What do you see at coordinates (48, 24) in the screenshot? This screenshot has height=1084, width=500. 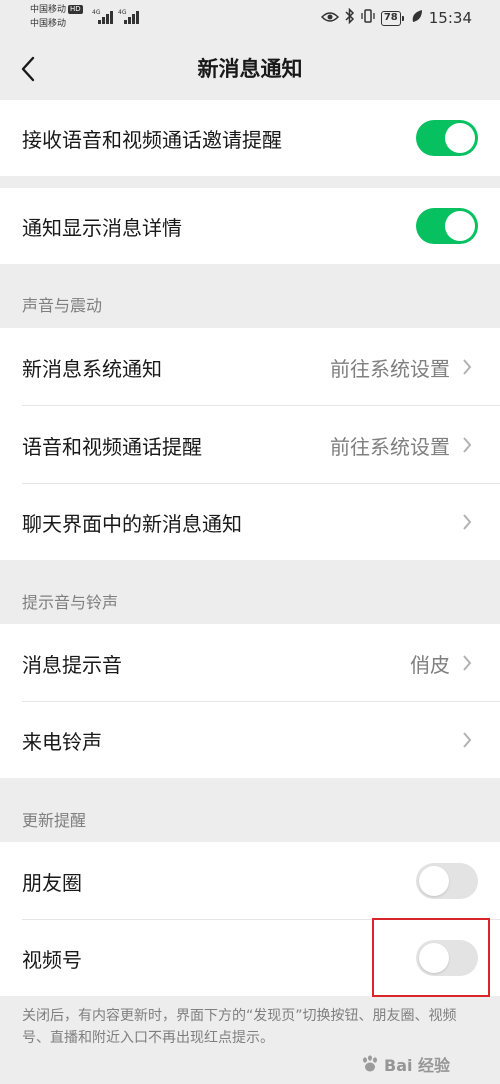 I see `carrier-2: 中国移动` at bounding box center [48, 24].